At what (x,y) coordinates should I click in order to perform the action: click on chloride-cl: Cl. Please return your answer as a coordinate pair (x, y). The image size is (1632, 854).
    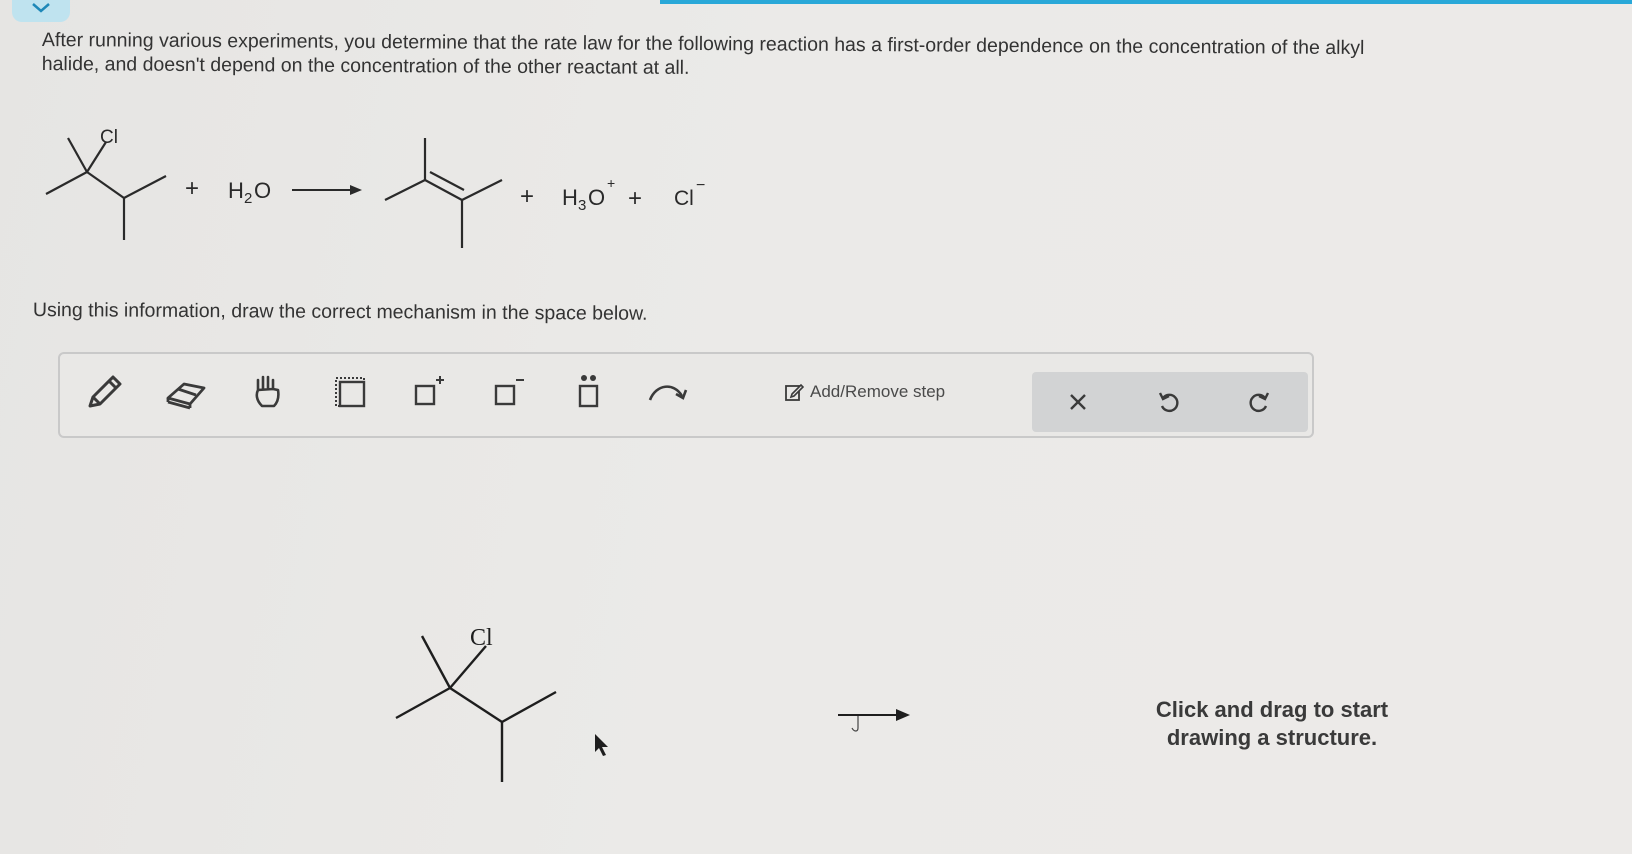
    Looking at the image, I should click on (684, 198).